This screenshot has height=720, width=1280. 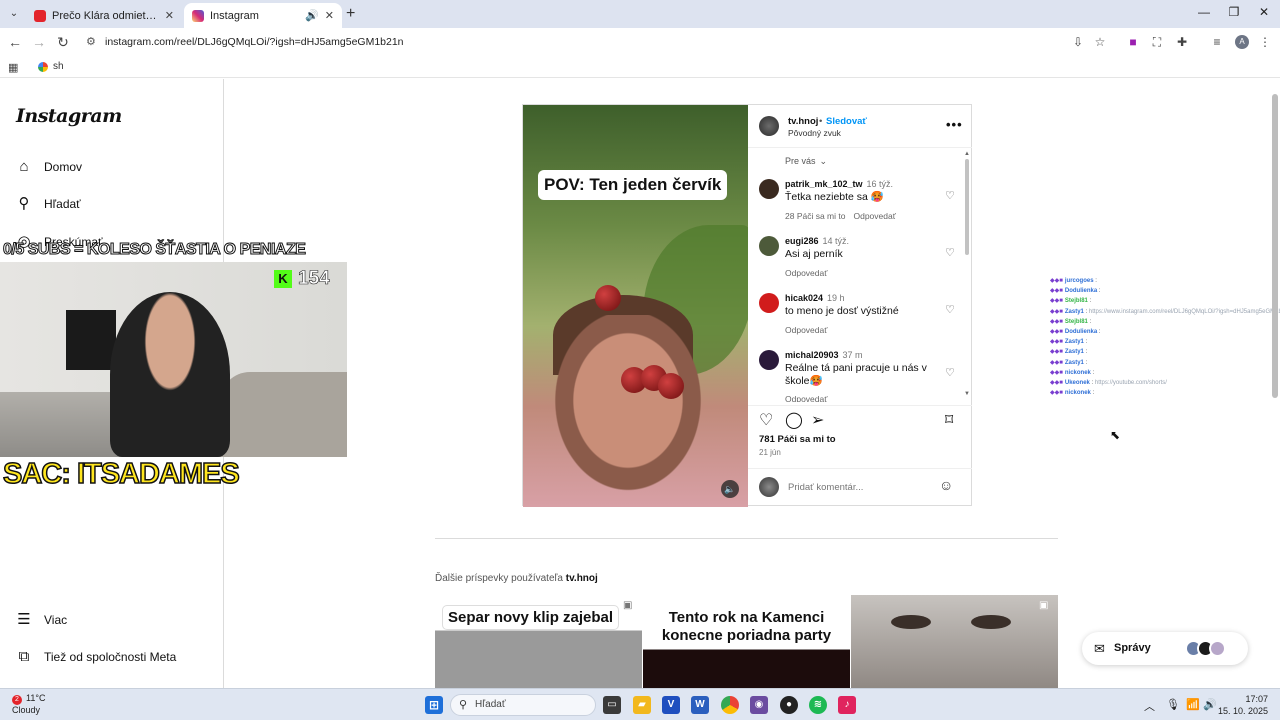 What do you see at coordinates (582, 578) in the screenshot?
I see `more-posts-user: tv.hnoj` at bounding box center [582, 578].